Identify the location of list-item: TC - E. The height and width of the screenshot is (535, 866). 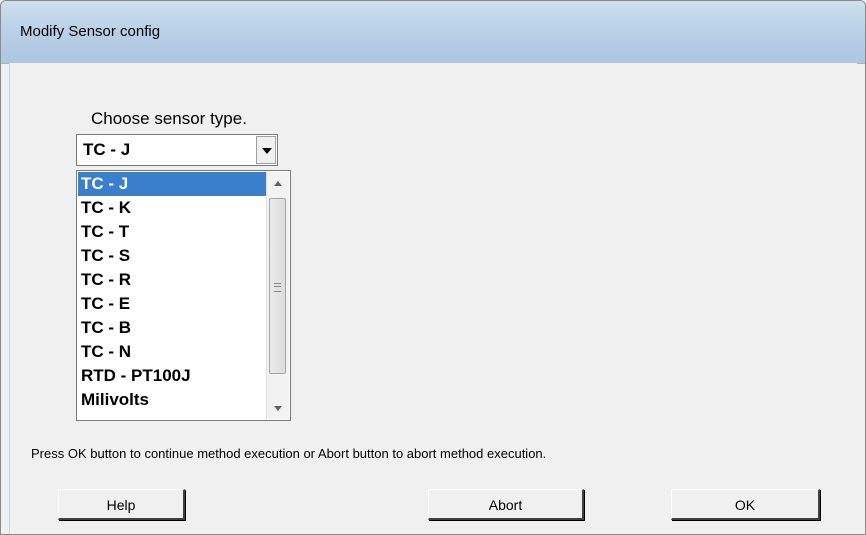
(172, 304).